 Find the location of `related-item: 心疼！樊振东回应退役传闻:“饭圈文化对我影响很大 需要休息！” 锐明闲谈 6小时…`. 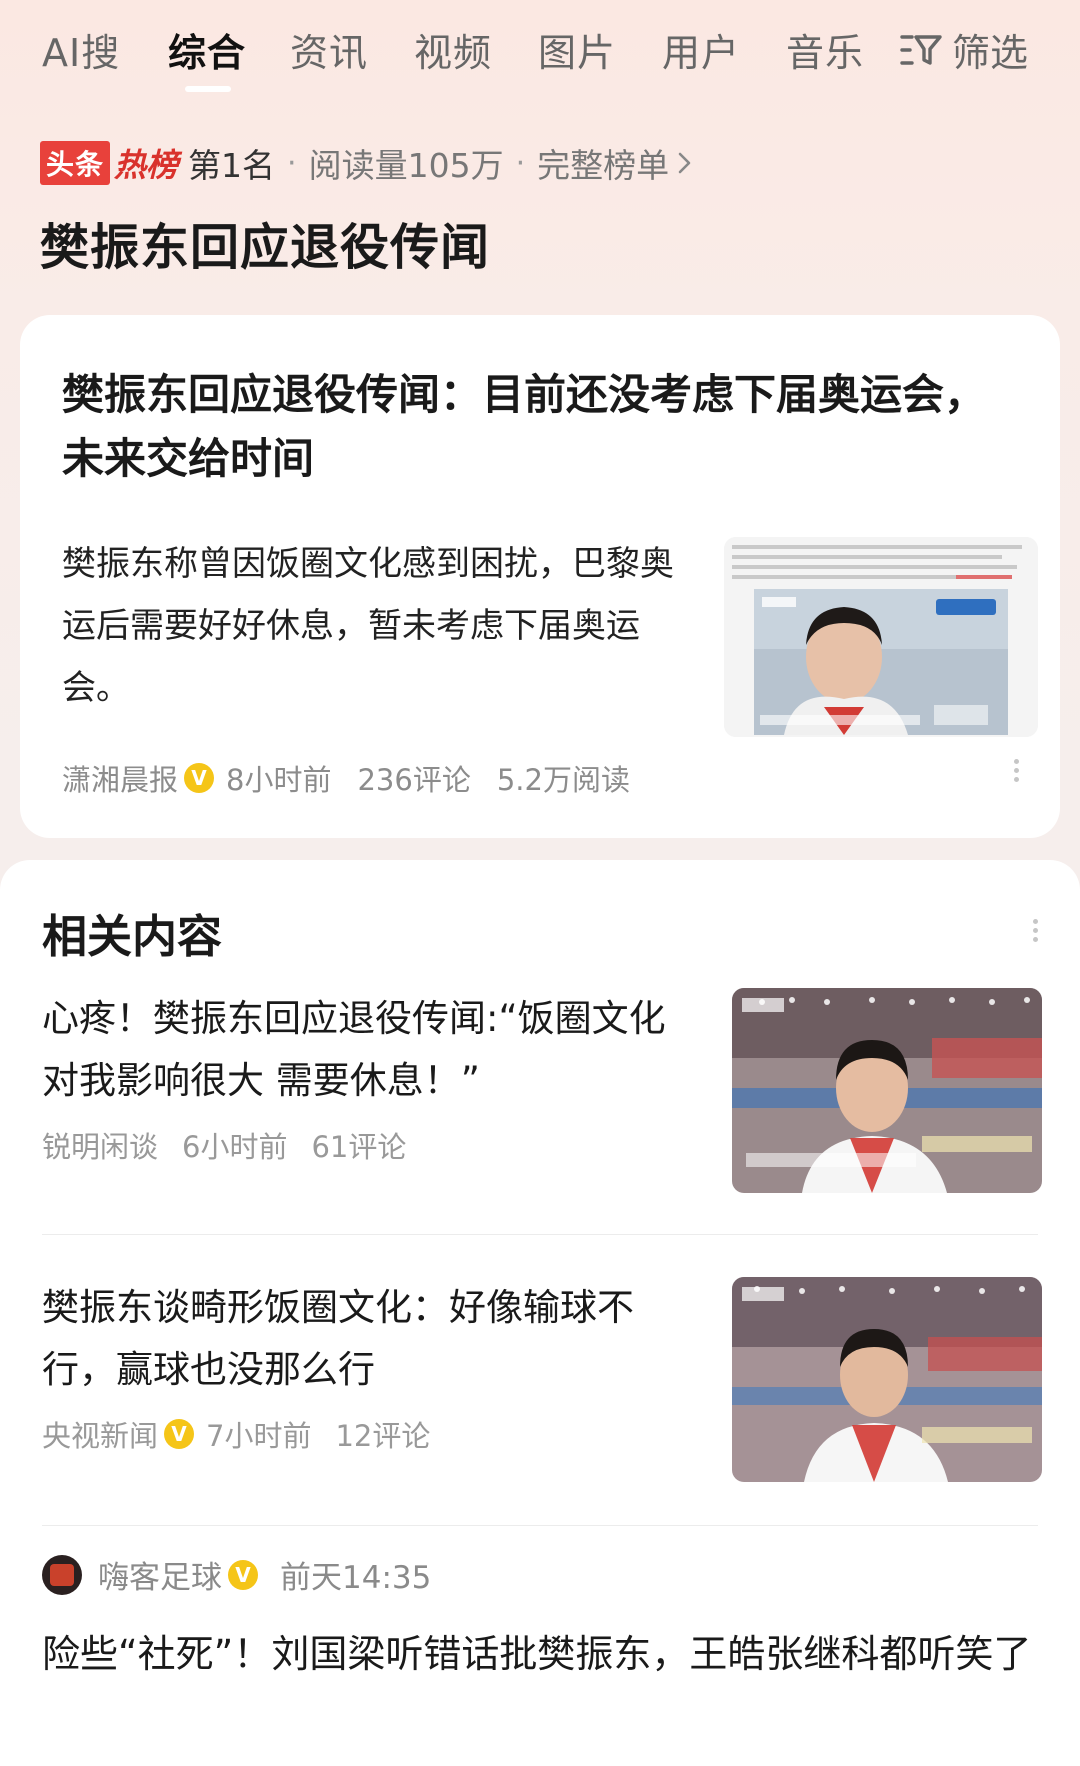

related-item: 心疼！樊振东回应退役传闻:“饭圈文化对我影响很大 需要休息！” 锐明闲谈 6小时… is located at coordinates (542, 1093).